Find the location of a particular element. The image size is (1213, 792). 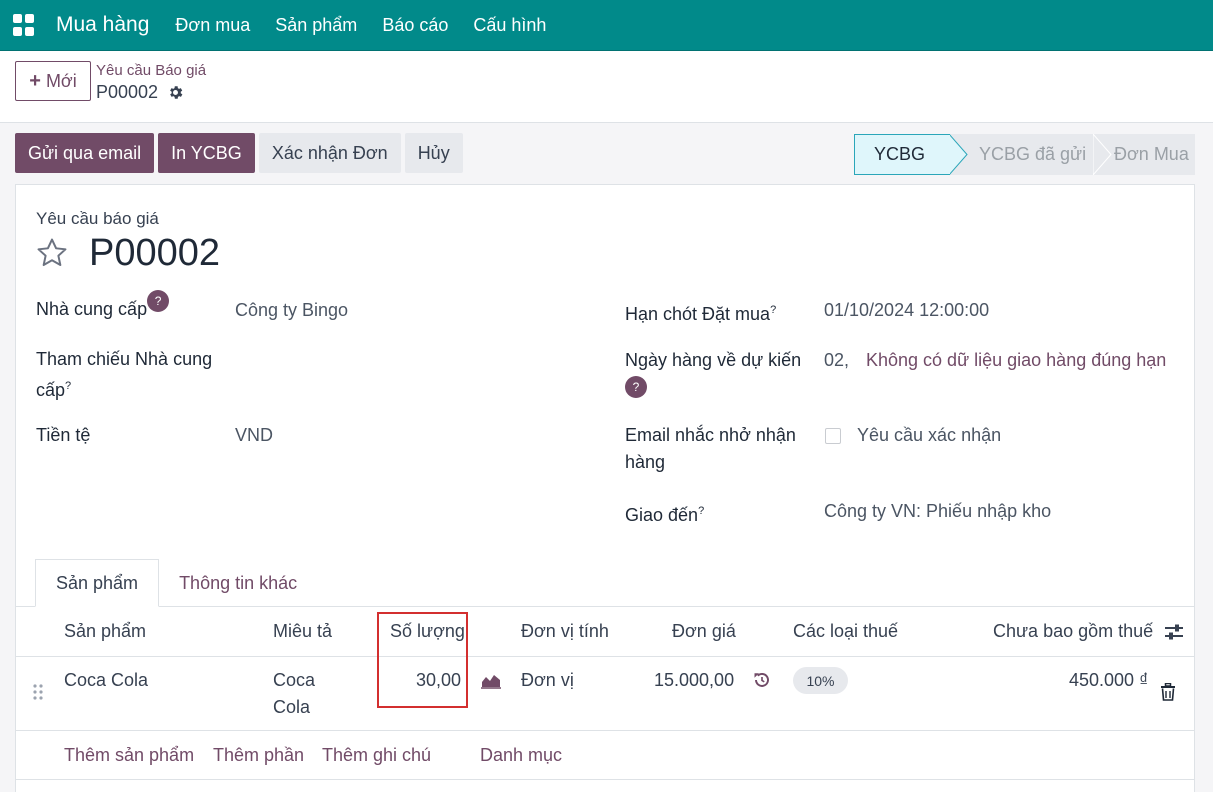

breadcrumb-current-label: P00002 is located at coordinates (127, 92).